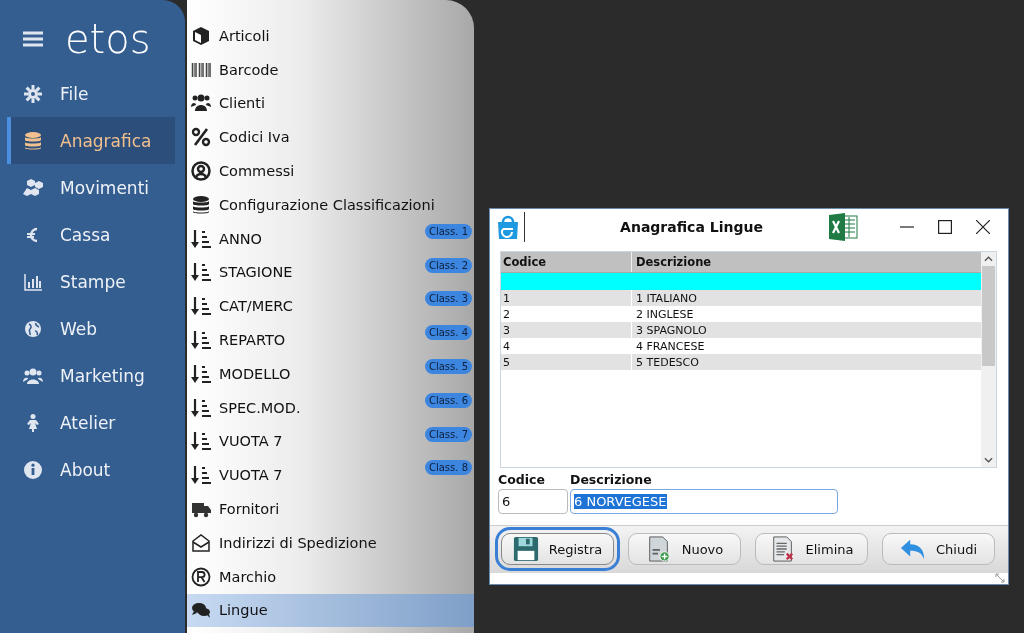 The image size is (1024, 633). Describe the element at coordinates (566, 362) in the screenshot. I see `table-cell: 5` at that location.